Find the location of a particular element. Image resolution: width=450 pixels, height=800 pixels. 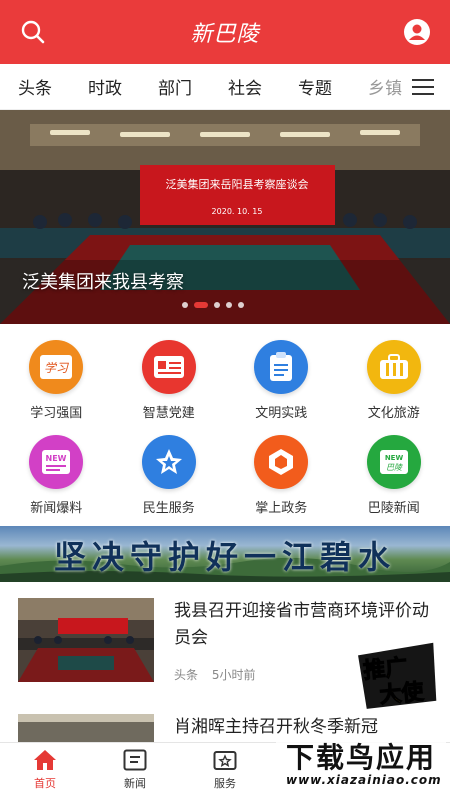

news-icon is located at coordinates (135, 760).